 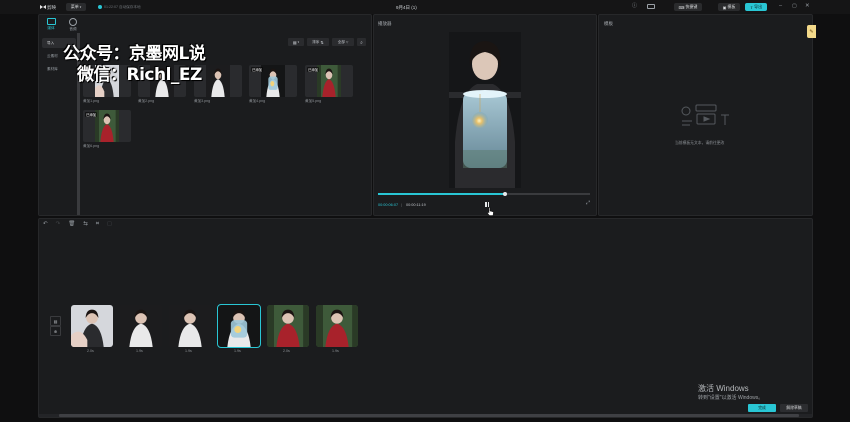 What do you see at coordinates (100, 7) in the screenshot?
I see `autosave-icon` at bounding box center [100, 7].